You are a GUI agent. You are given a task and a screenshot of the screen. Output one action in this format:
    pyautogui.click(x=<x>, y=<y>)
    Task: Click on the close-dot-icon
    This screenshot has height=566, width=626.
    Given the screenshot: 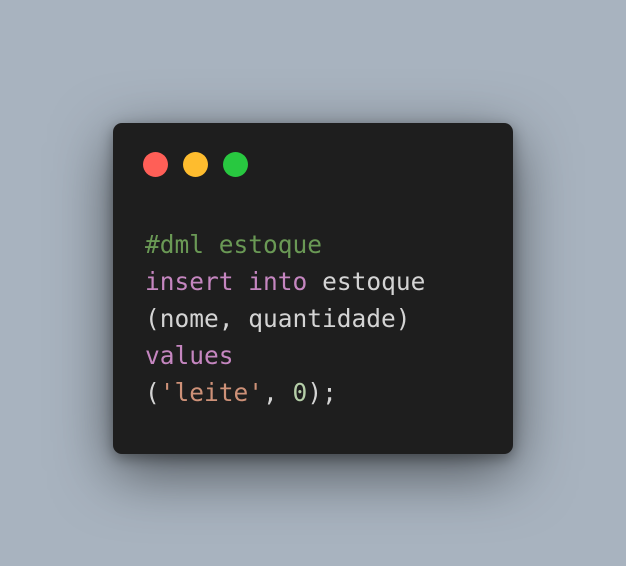 What is the action you would take?
    pyautogui.click(x=155, y=164)
    